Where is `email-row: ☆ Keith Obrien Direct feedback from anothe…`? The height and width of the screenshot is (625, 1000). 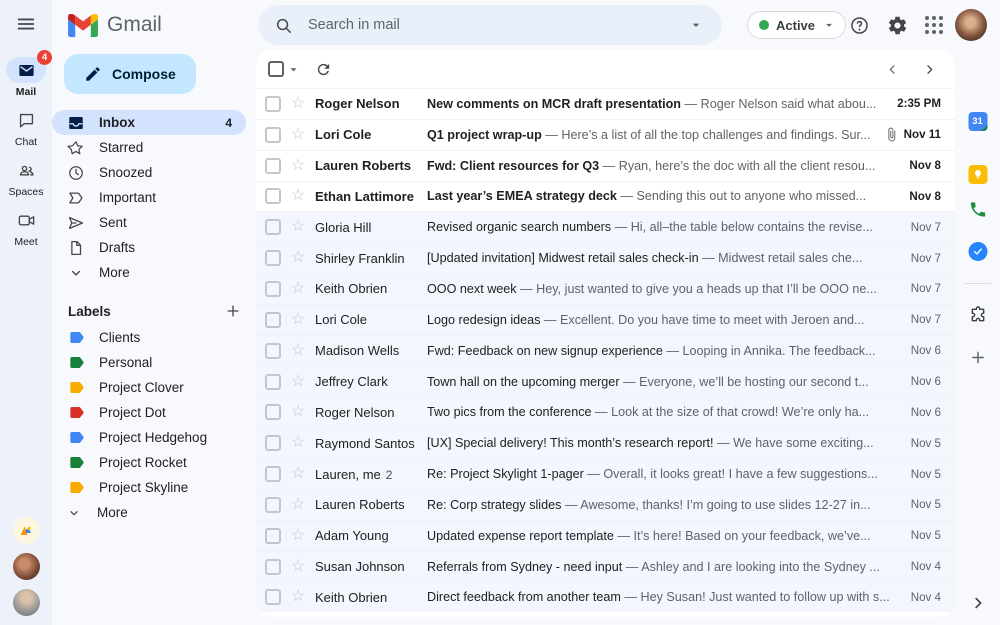
email-row: ☆ Keith Obrien Direct feedback from anothe… is located at coordinates (605, 597).